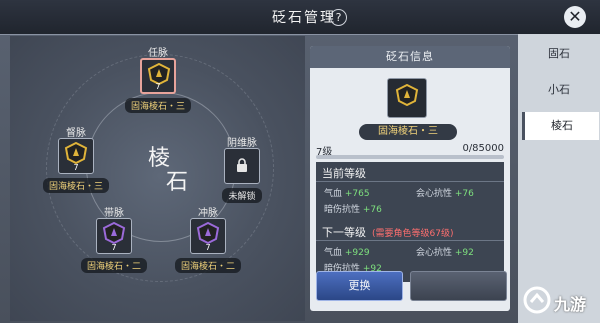 This screenshot has width=600, height=323. I want to click on tab-gushi: 固石, so click(559, 54).